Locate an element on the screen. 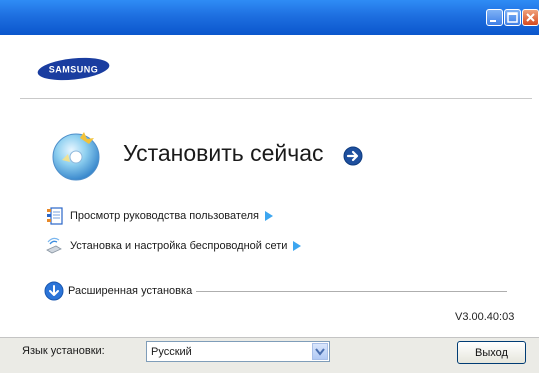 The height and width of the screenshot is (373, 539). exit-button: Выход is located at coordinates (491, 352).